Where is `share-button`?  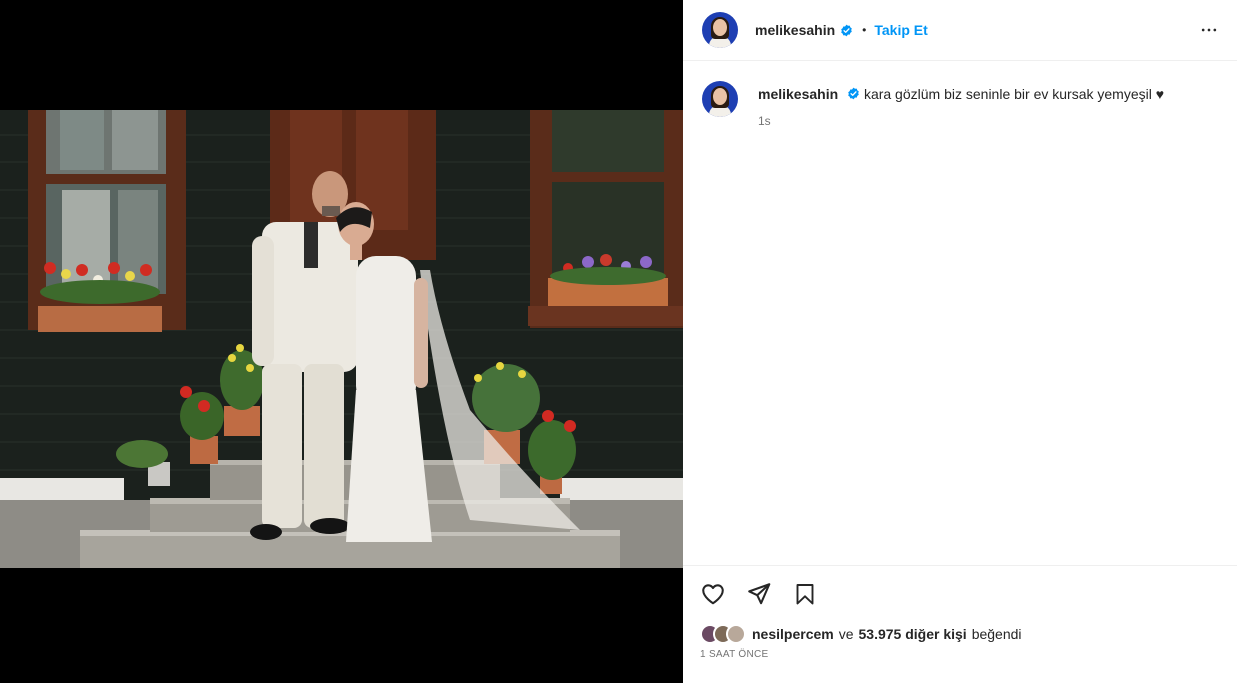 share-button is located at coordinates (759, 594).